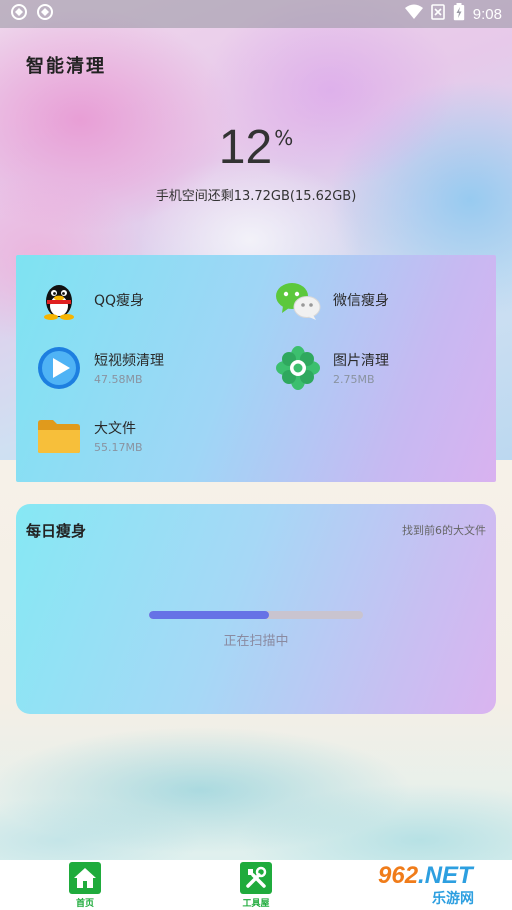  Describe the element at coordinates (115, 429) in the screenshot. I see `feature-label: 大文件` at that location.